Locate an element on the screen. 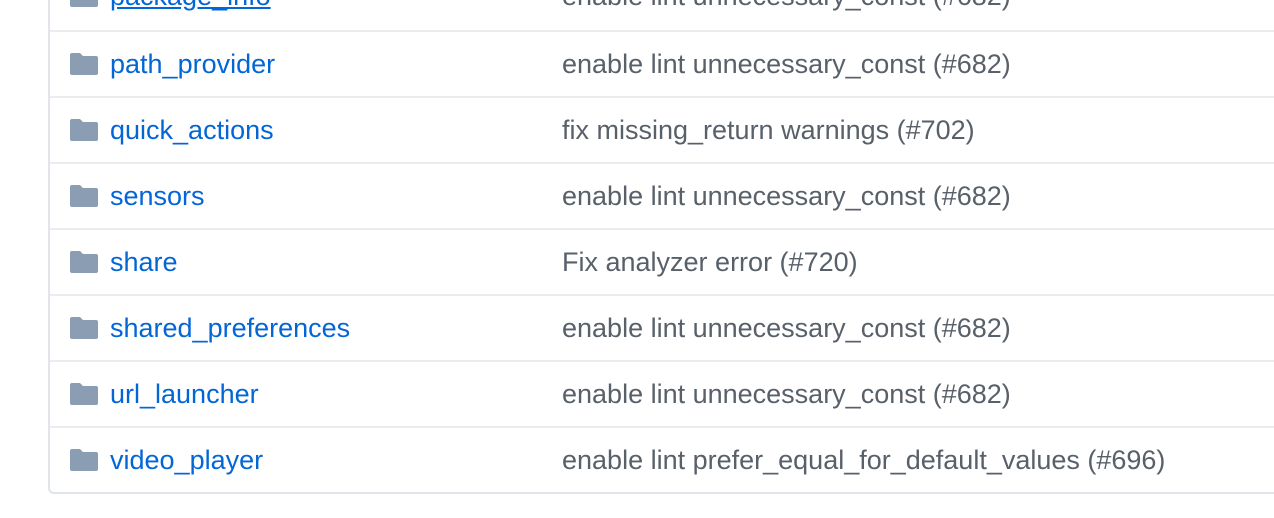 This screenshot has height=518, width=1274. table-row: share Fix analyzer error (#720) is located at coordinates (662, 261).